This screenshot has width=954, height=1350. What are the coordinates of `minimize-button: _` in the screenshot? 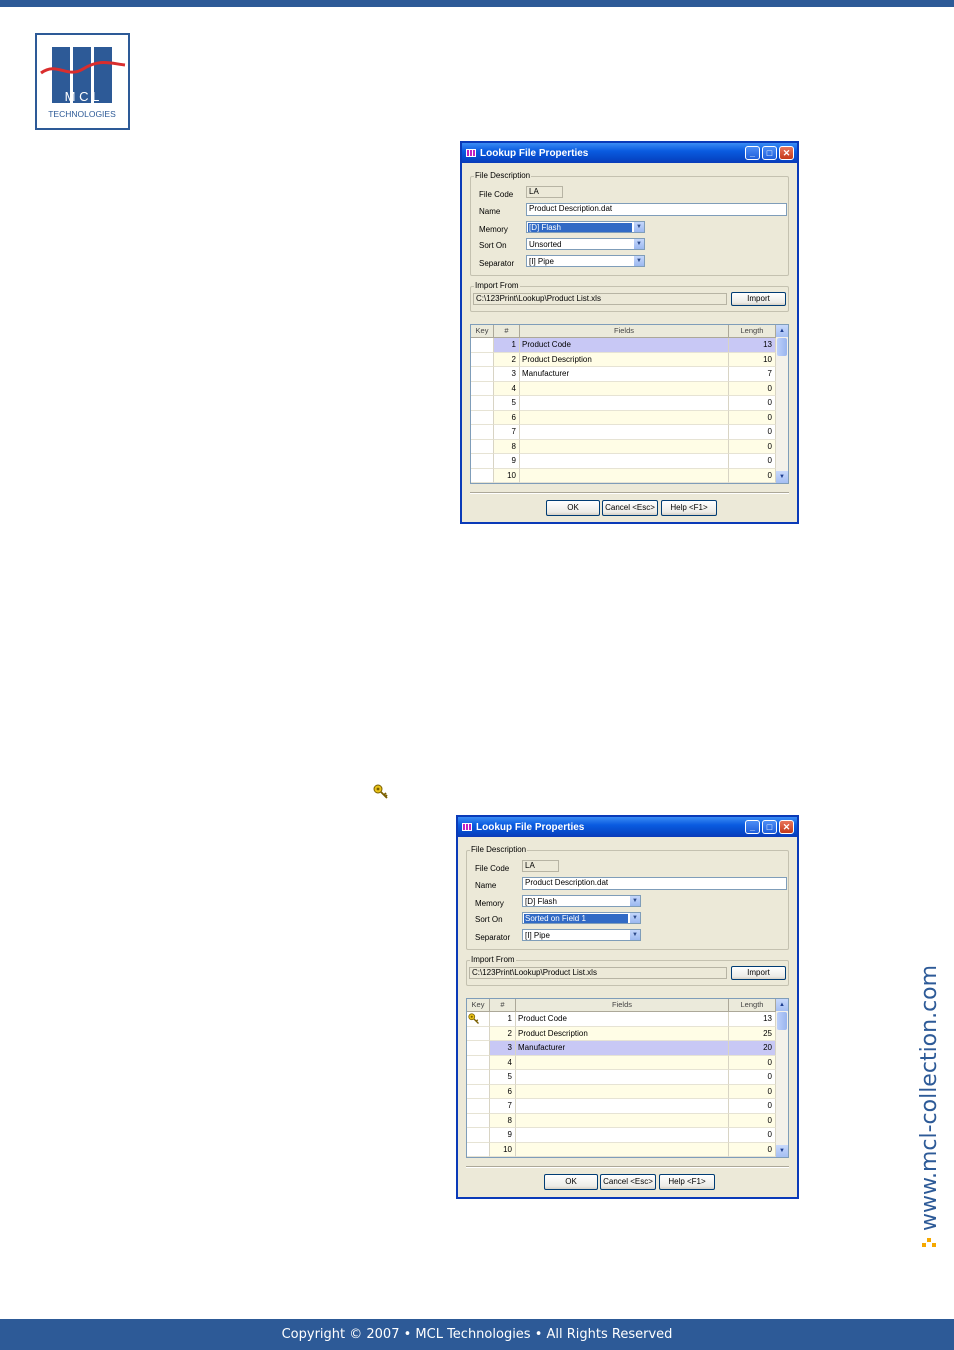 It's located at (752, 153).